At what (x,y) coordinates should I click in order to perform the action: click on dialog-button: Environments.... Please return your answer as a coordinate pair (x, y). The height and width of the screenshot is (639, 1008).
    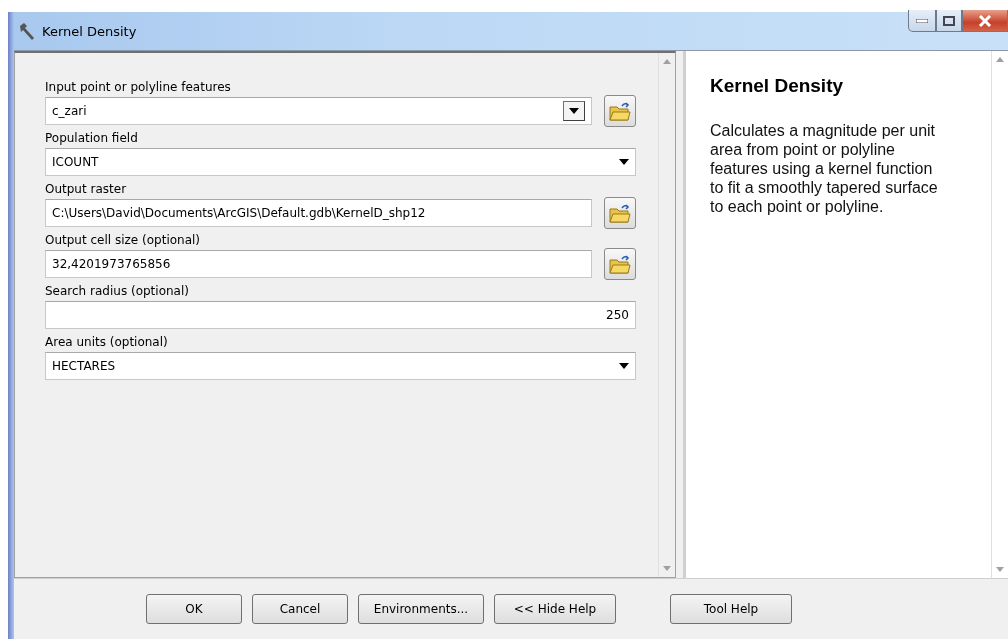
    Looking at the image, I should click on (421, 609).